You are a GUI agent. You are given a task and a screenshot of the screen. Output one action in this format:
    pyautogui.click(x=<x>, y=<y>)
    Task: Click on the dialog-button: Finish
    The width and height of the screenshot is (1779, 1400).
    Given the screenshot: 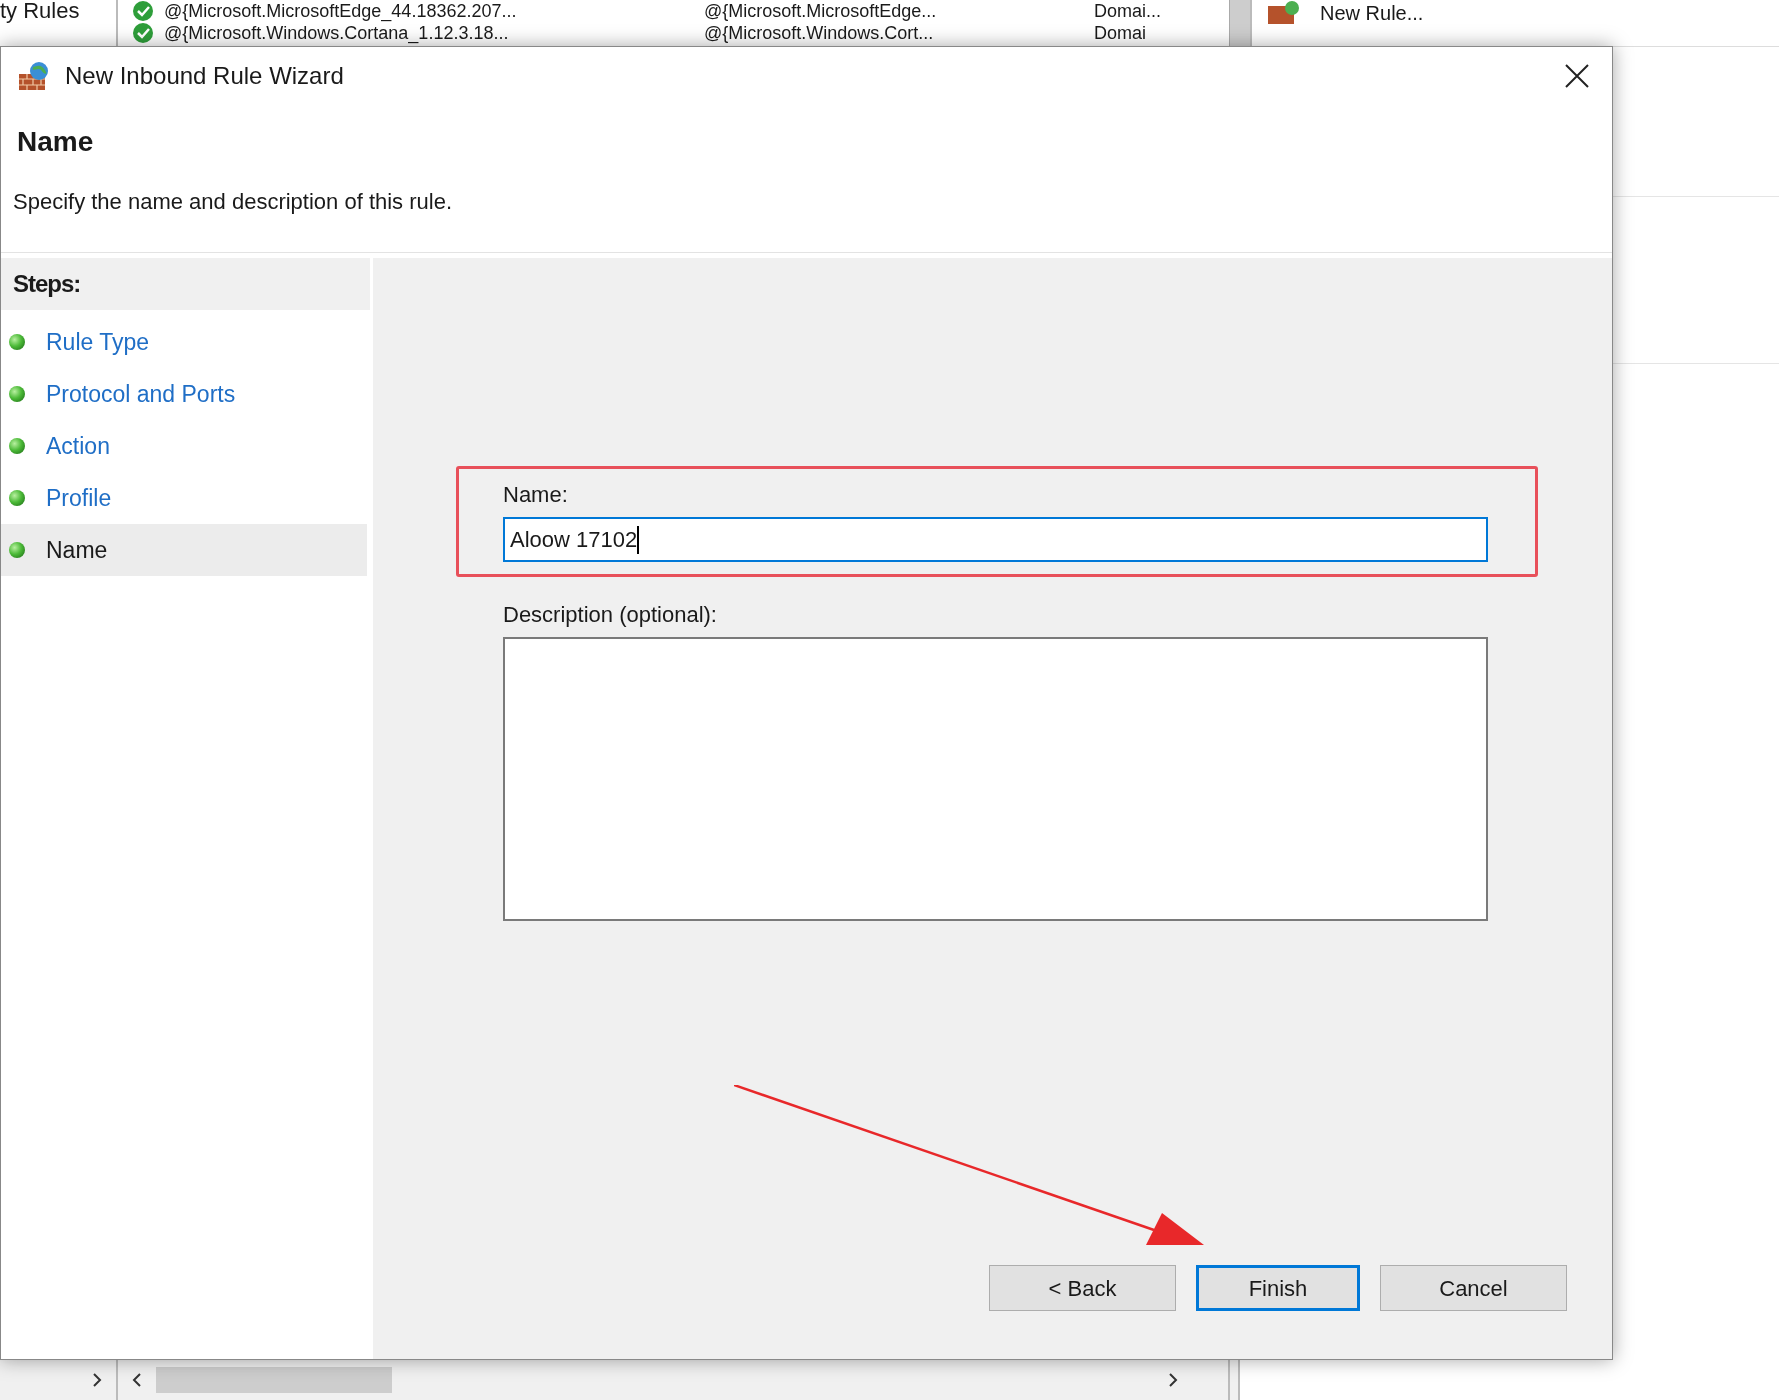 What is the action you would take?
    pyautogui.click(x=1278, y=1288)
    